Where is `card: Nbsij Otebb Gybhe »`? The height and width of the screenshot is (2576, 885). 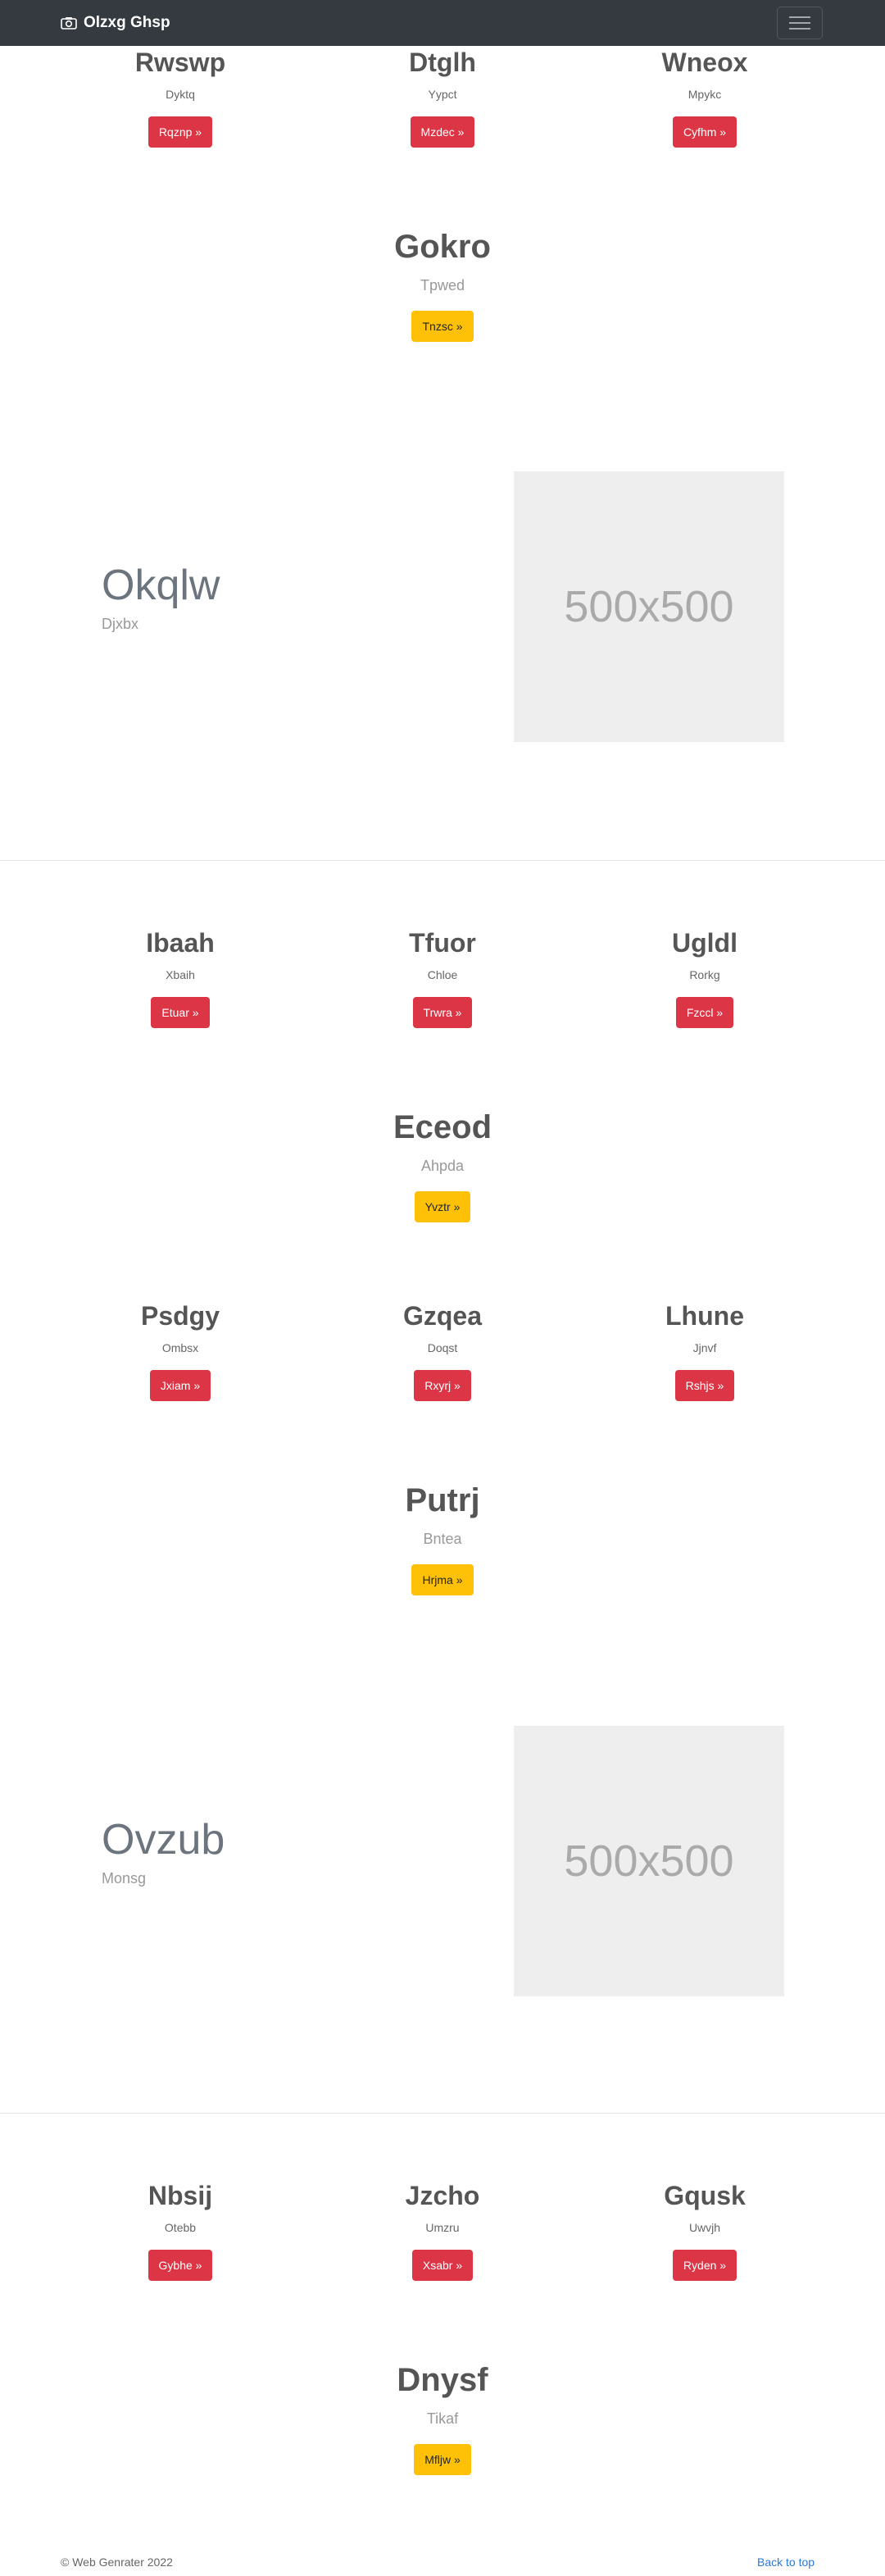 card: Nbsij Otebb Gybhe » is located at coordinates (180, 2230).